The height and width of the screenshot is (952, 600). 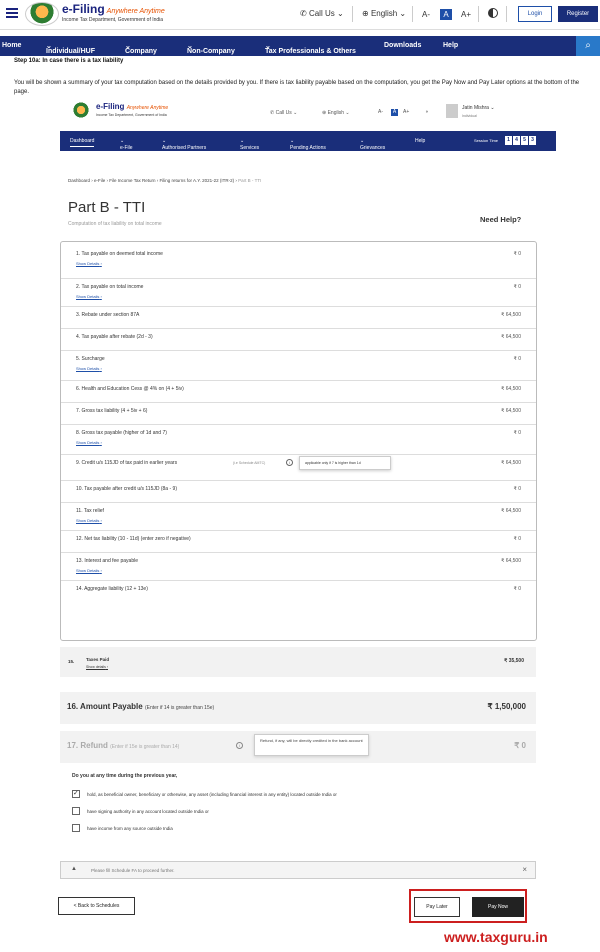 What do you see at coordinates (500, 219) in the screenshot?
I see `need-help-link: Need Help?` at bounding box center [500, 219].